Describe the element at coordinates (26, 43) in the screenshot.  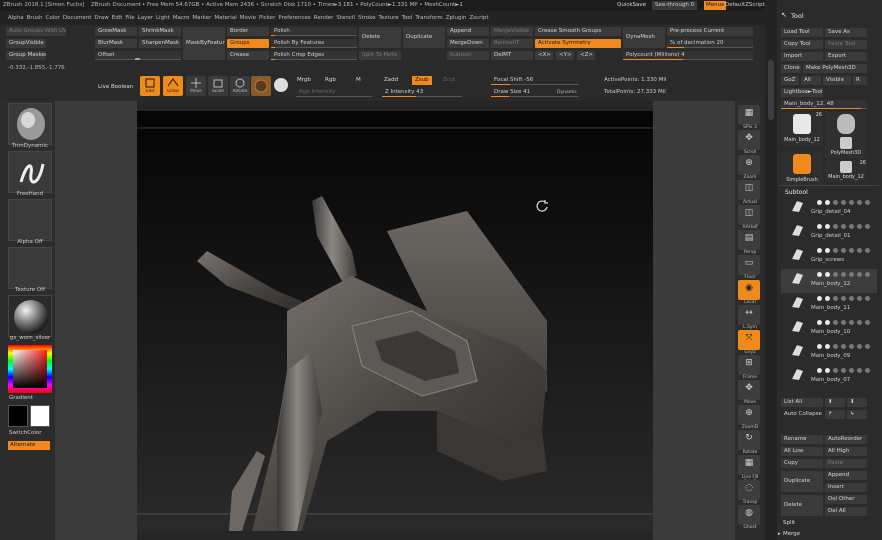
I see `group-visible-button: GroupVisible` at that location.